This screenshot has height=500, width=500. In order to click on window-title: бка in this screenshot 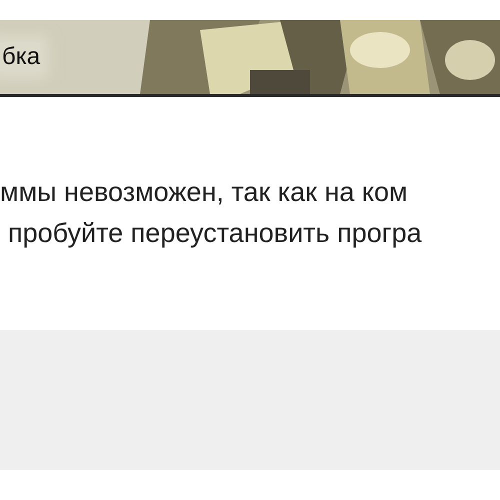, I will do `click(20, 57)`.